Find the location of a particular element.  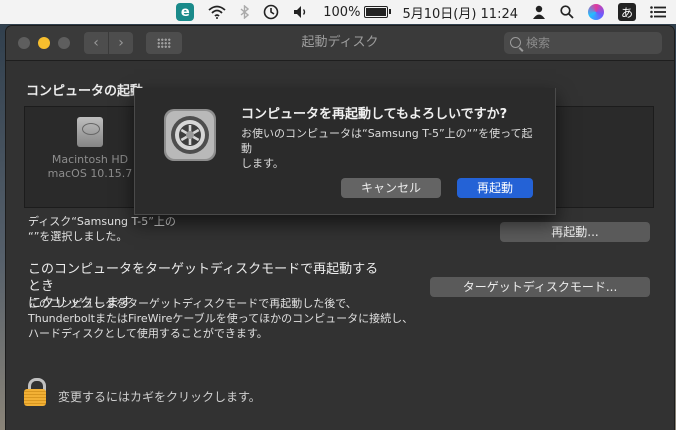

battery-status-item: 100% is located at coordinates (357, 12).